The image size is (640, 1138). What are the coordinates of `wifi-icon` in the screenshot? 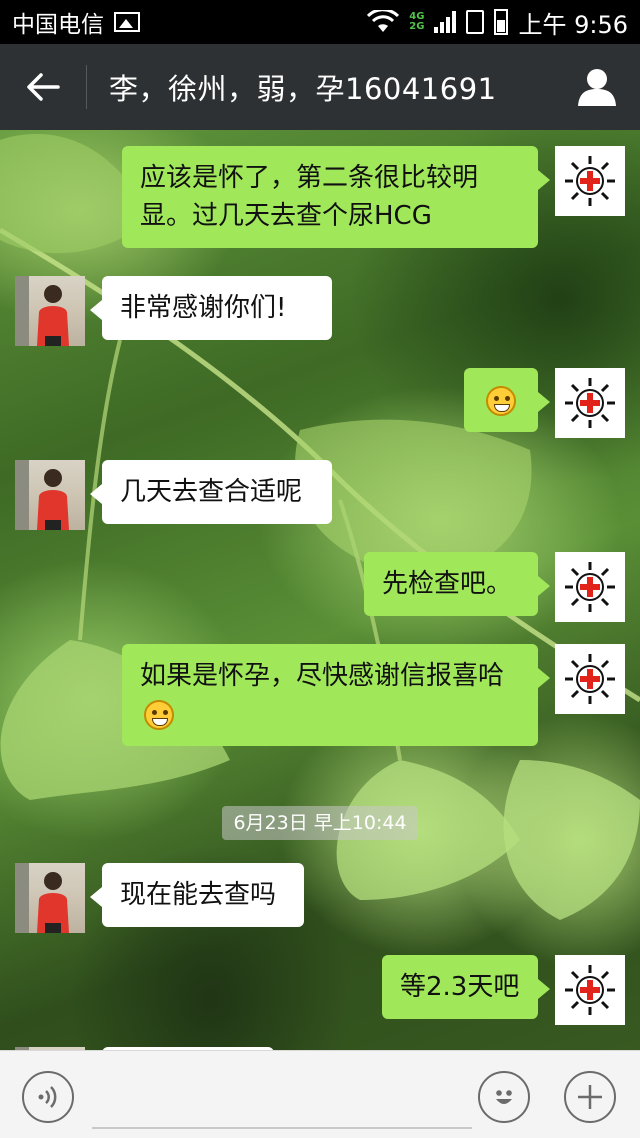 It's located at (383, 21).